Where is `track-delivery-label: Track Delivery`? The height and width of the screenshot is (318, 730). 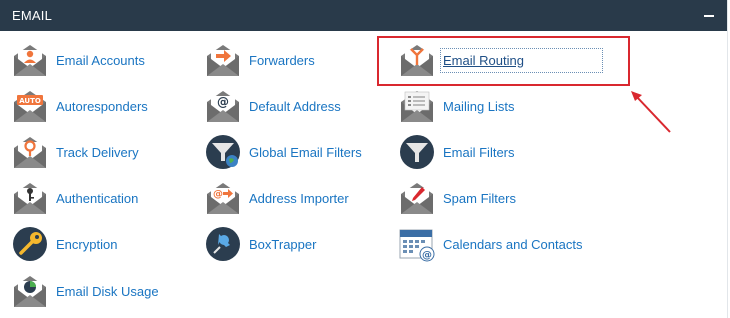
track-delivery-label: Track Delivery is located at coordinates (97, 152).